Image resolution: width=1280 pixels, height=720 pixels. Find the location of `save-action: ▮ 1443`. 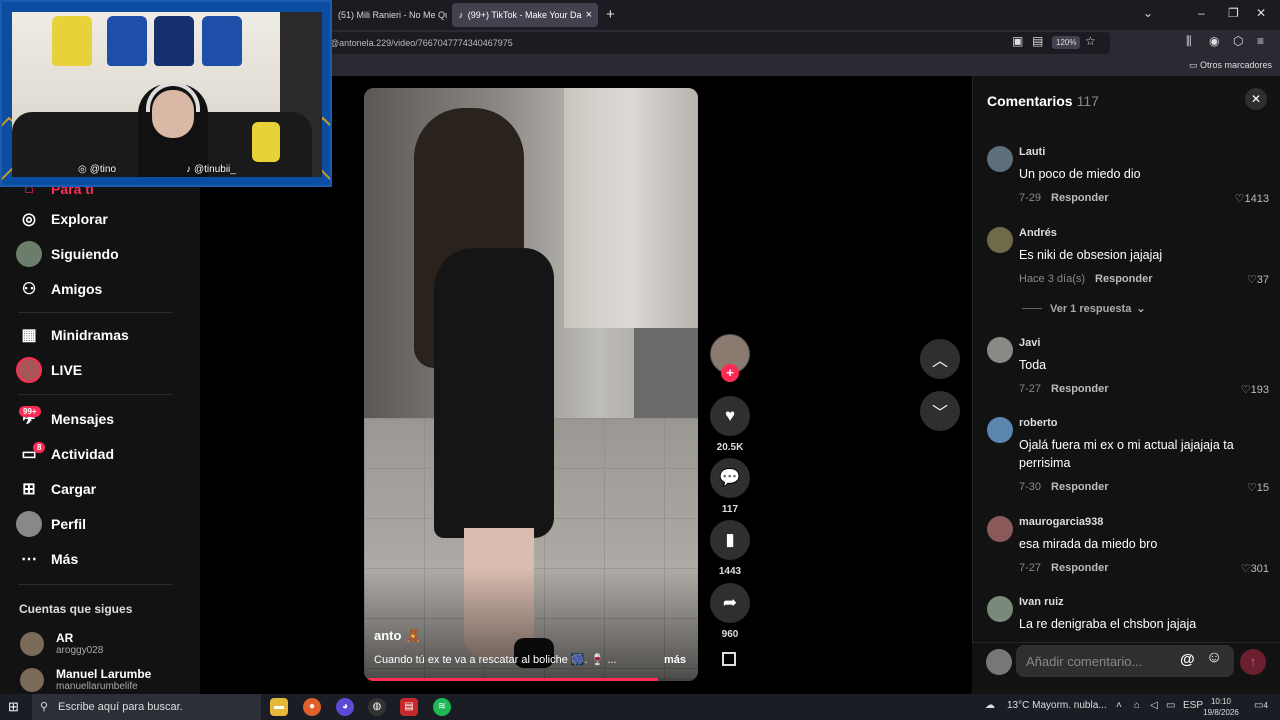

save-action: ▮ 1443 is located at coordinates (730, 548).